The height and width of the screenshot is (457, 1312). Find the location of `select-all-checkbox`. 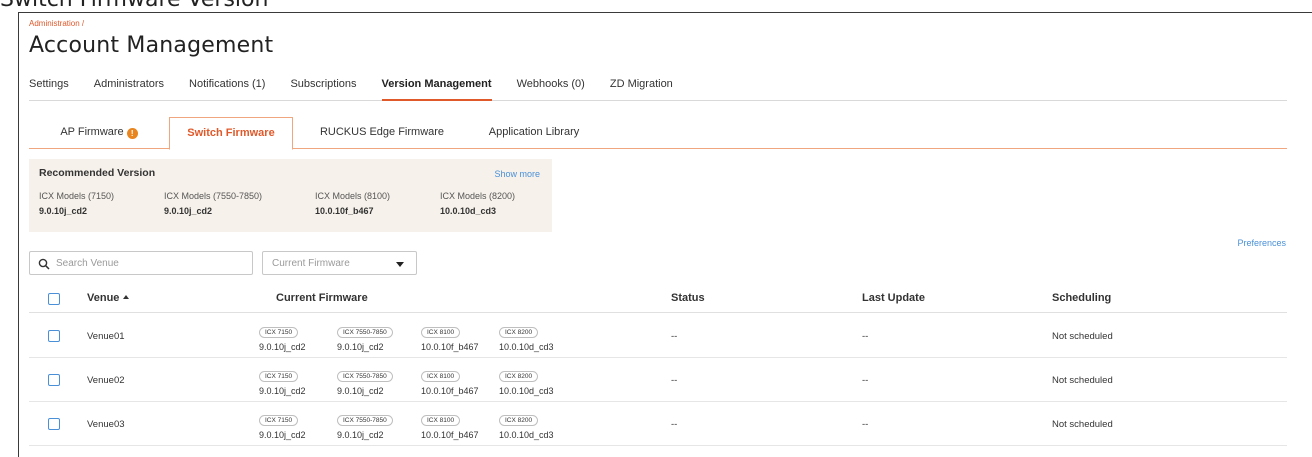

select-all-checkbox is located at coordinates (54, 299).